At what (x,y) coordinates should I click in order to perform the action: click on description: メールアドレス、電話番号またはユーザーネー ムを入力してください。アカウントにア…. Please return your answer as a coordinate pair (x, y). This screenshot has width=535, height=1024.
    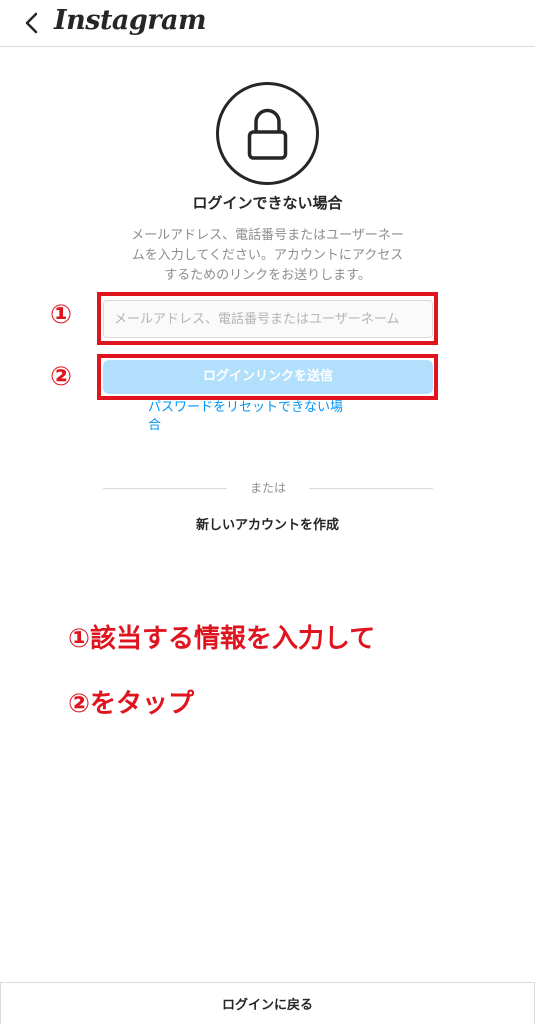
    Looking at the image, I should click on (267, 256).